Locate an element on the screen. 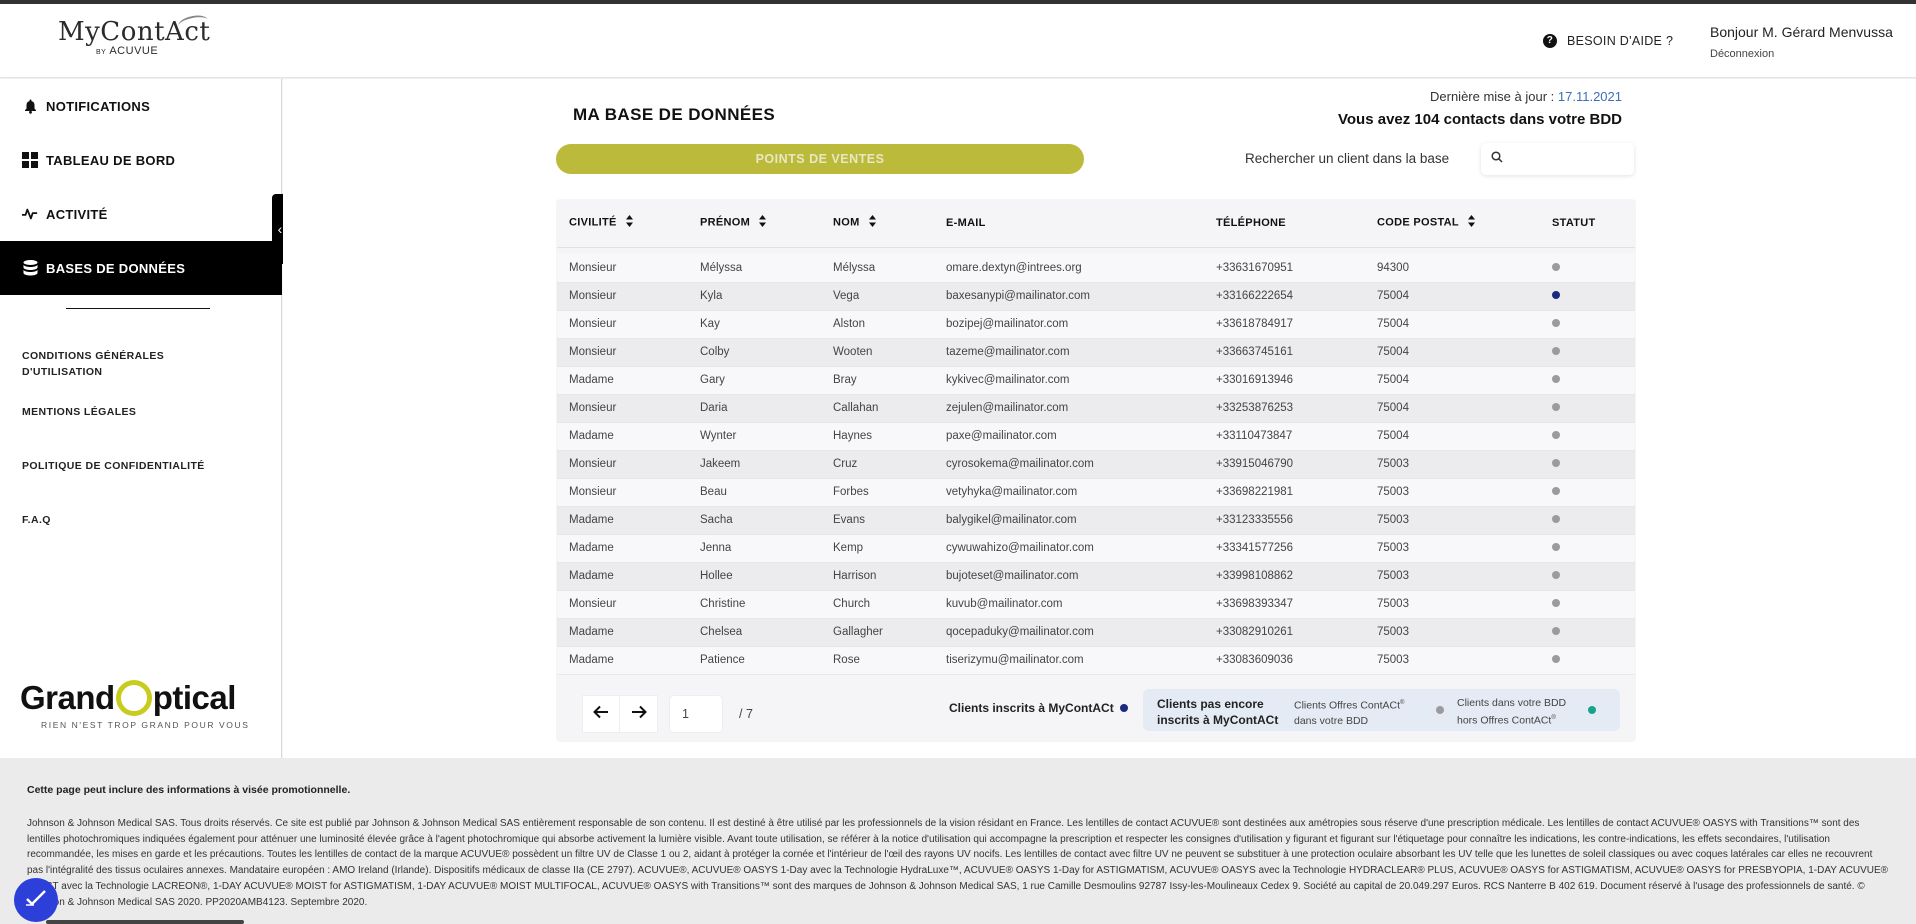 The image size is (1916, 924). column-header-label: NOM is located at coordinates (846, 222).